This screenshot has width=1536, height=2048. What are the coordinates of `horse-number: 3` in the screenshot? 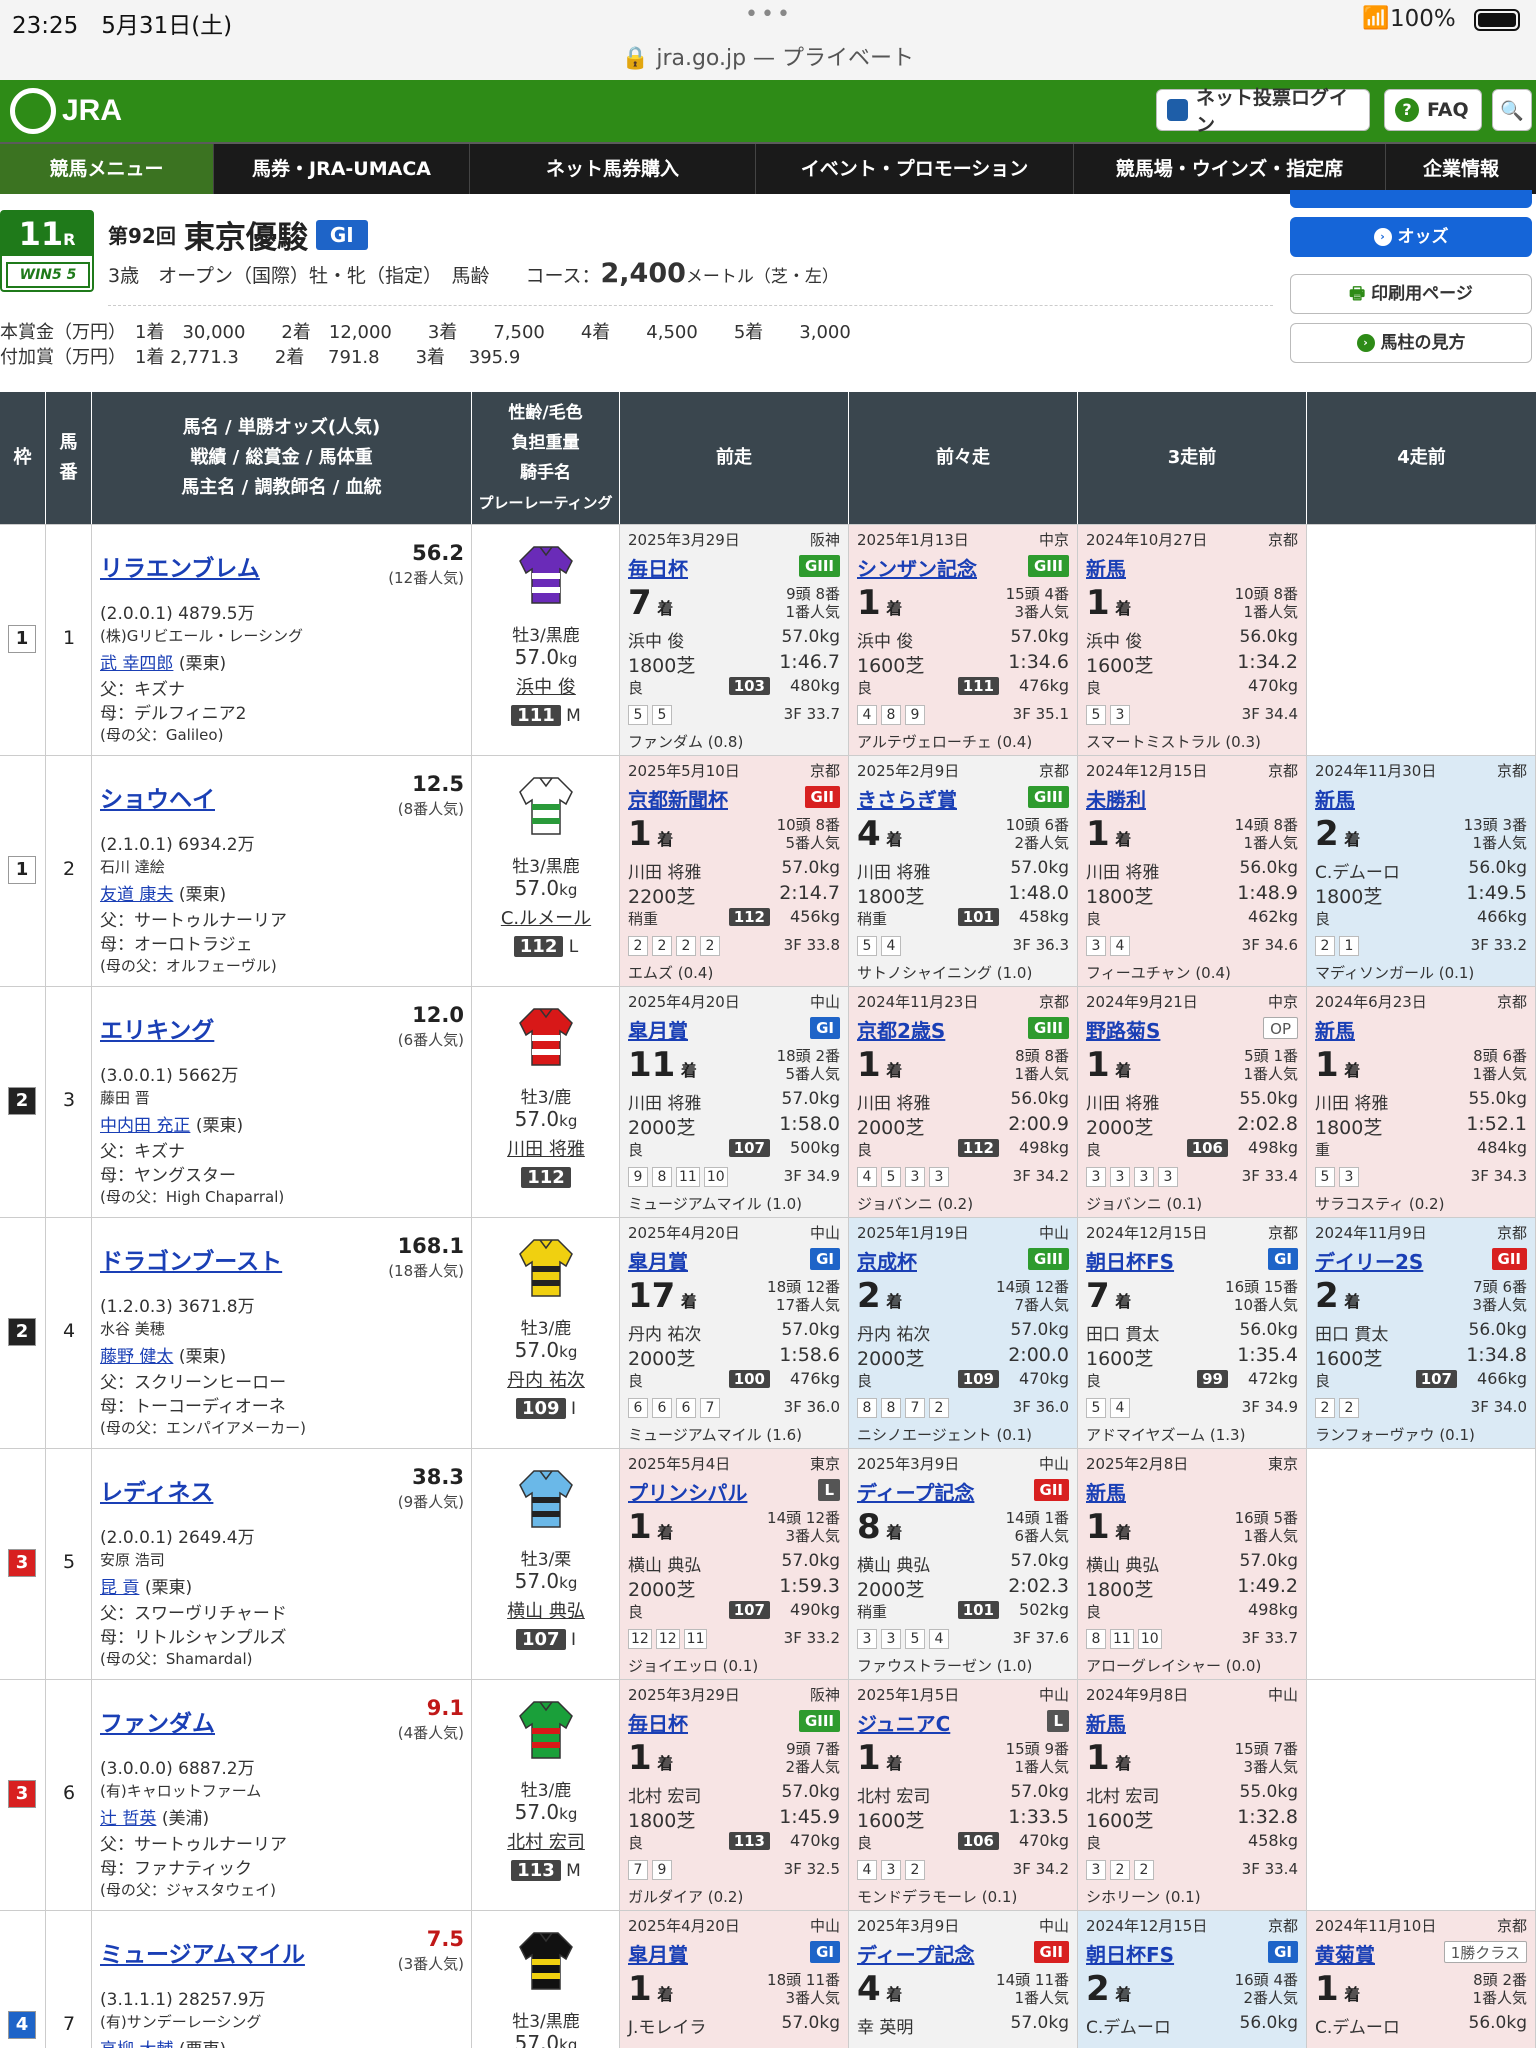 It's located at (69, 1100).